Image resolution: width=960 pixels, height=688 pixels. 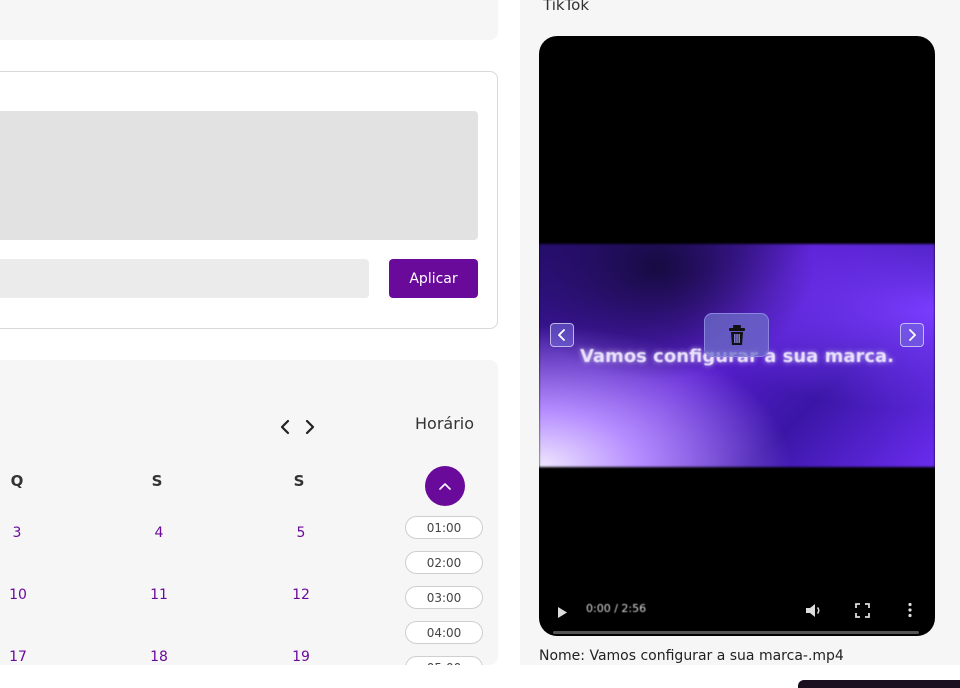 I want to click on chevron-up-icon, so click(x=445, y=486).